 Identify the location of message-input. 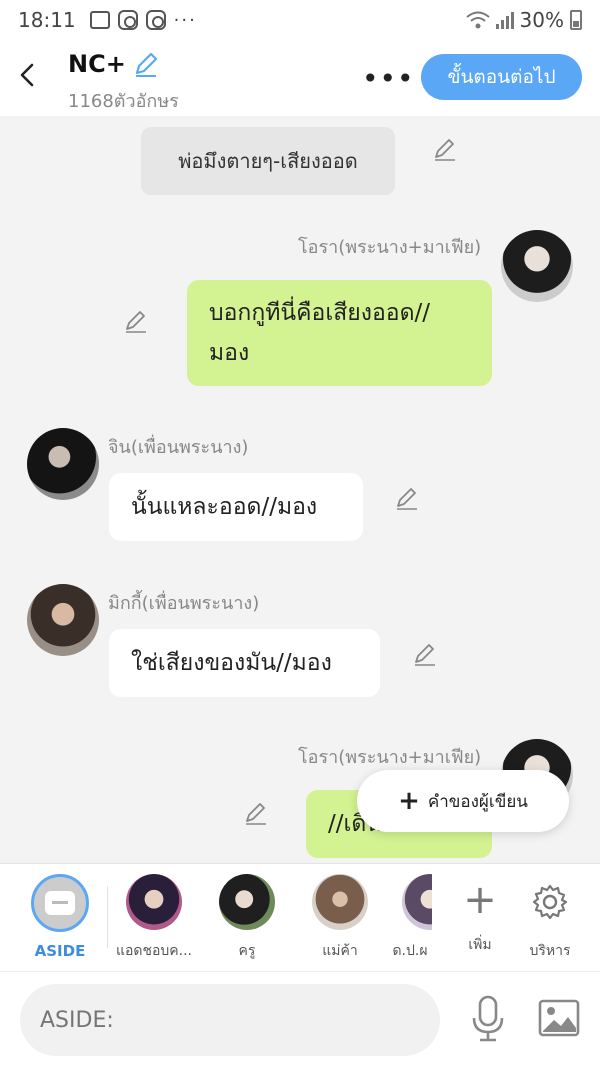
(230, 1020).